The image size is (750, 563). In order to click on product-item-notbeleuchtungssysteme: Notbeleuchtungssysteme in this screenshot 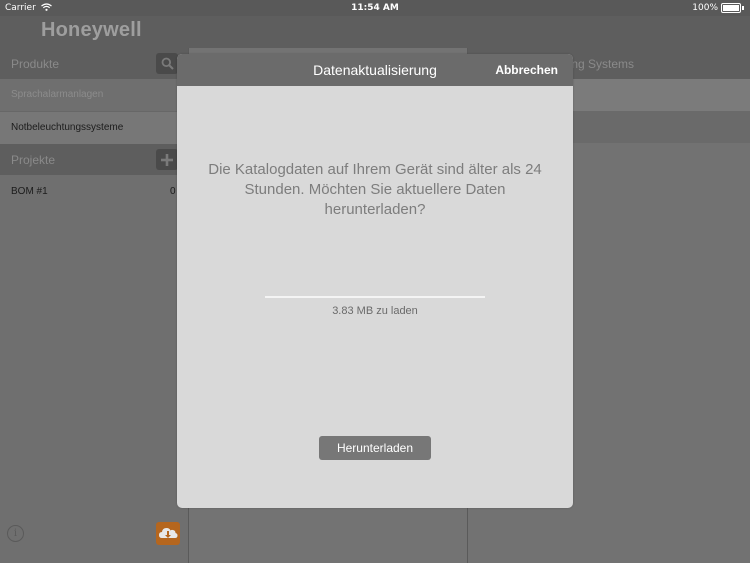, I will do `click(94, 127)`.